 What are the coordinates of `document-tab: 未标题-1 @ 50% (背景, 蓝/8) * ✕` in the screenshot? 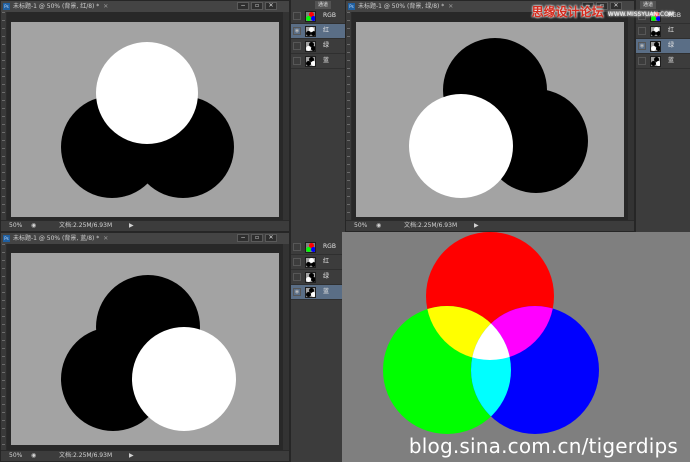 It's located at (60, 238).